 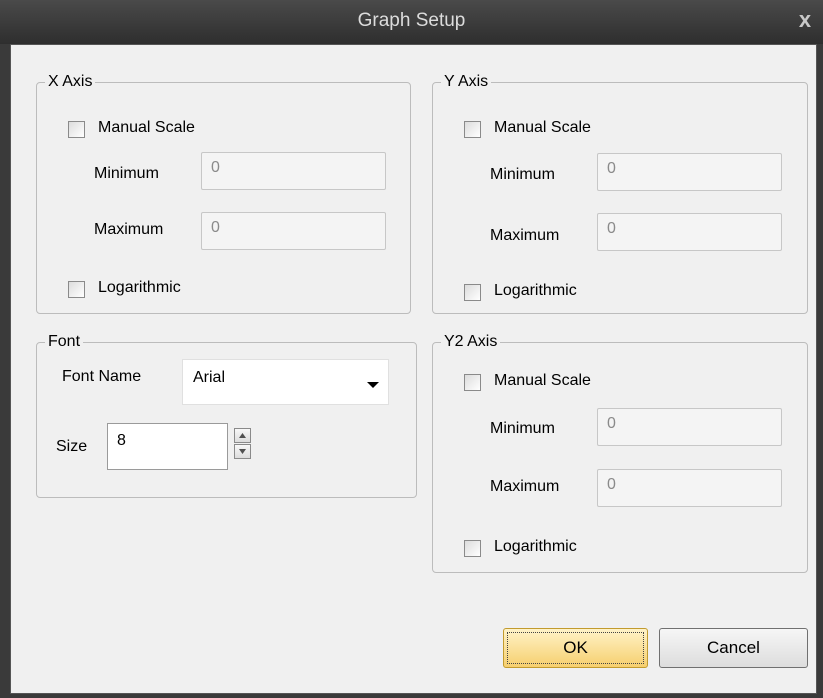 I want to click on size-label: Size, so click(x=72, y=446).